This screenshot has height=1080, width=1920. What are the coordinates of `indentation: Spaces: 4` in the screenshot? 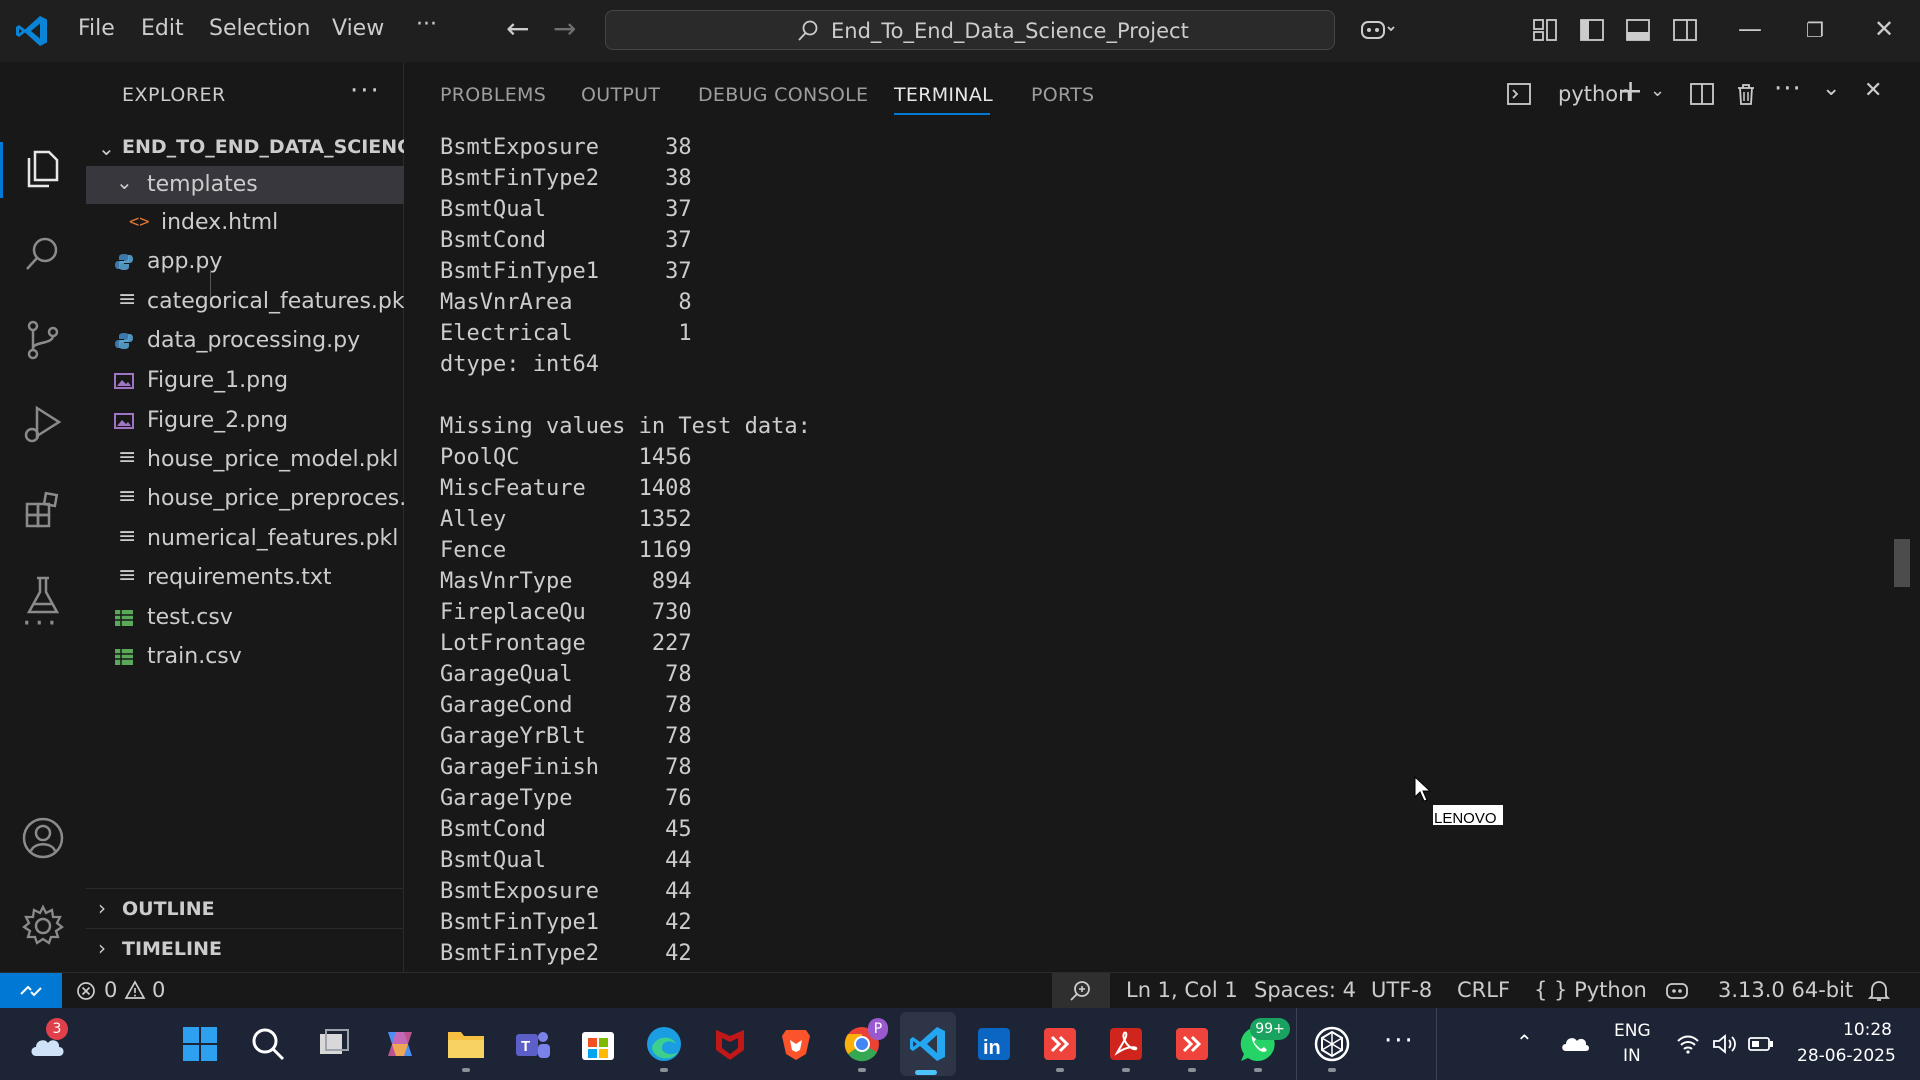 It's located at (1305, 990).